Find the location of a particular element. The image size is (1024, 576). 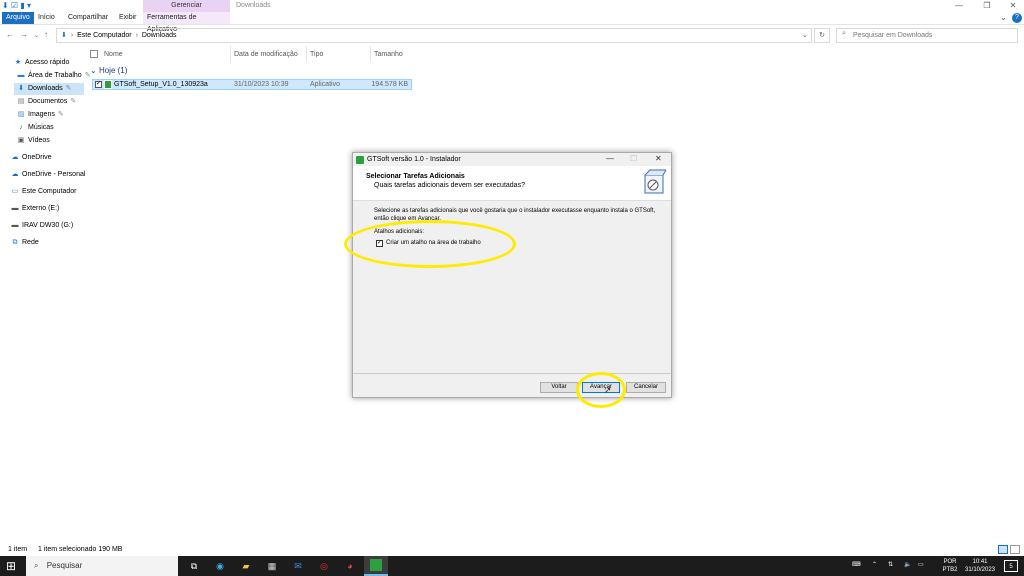

column-header-data: Data de modificação is located at coordinates (266, 55).